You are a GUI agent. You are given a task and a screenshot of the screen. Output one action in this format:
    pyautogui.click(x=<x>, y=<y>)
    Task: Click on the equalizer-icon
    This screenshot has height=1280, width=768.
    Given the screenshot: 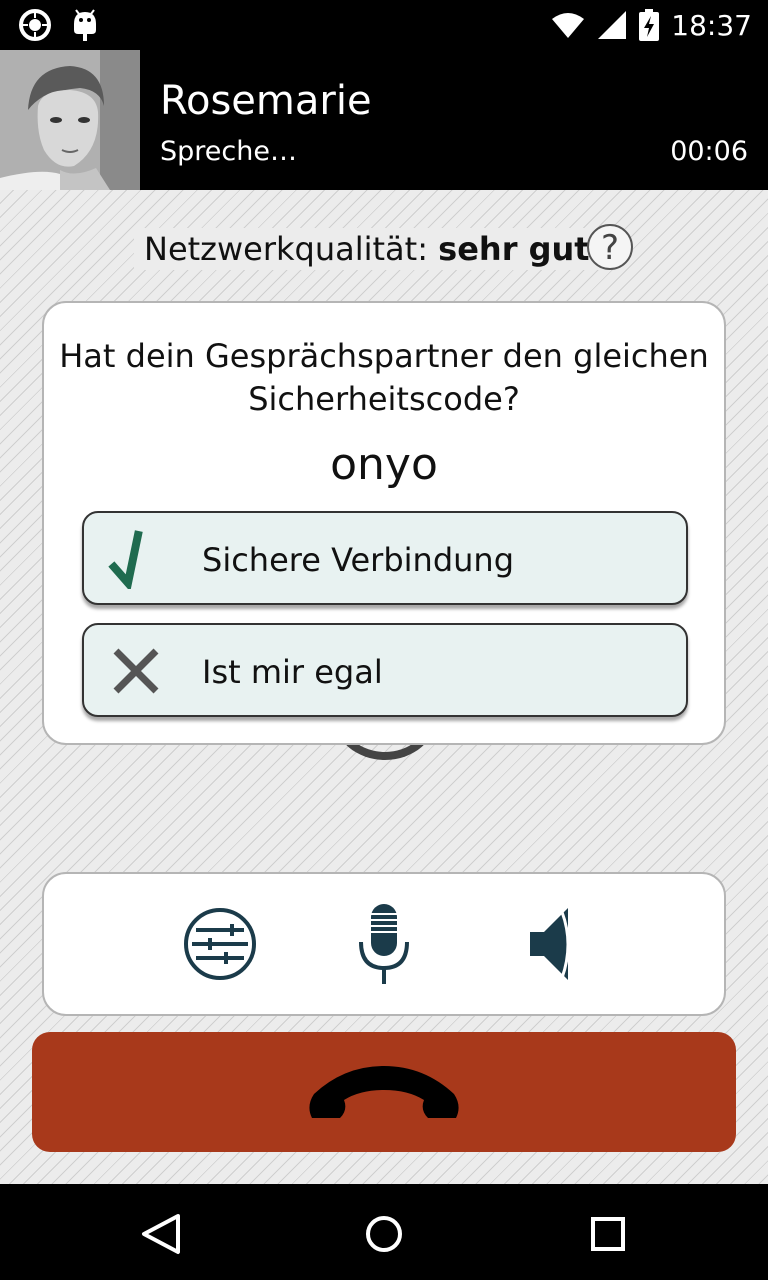 What is the action you would take?
    pyautogui.click(x=220, y=944)
    